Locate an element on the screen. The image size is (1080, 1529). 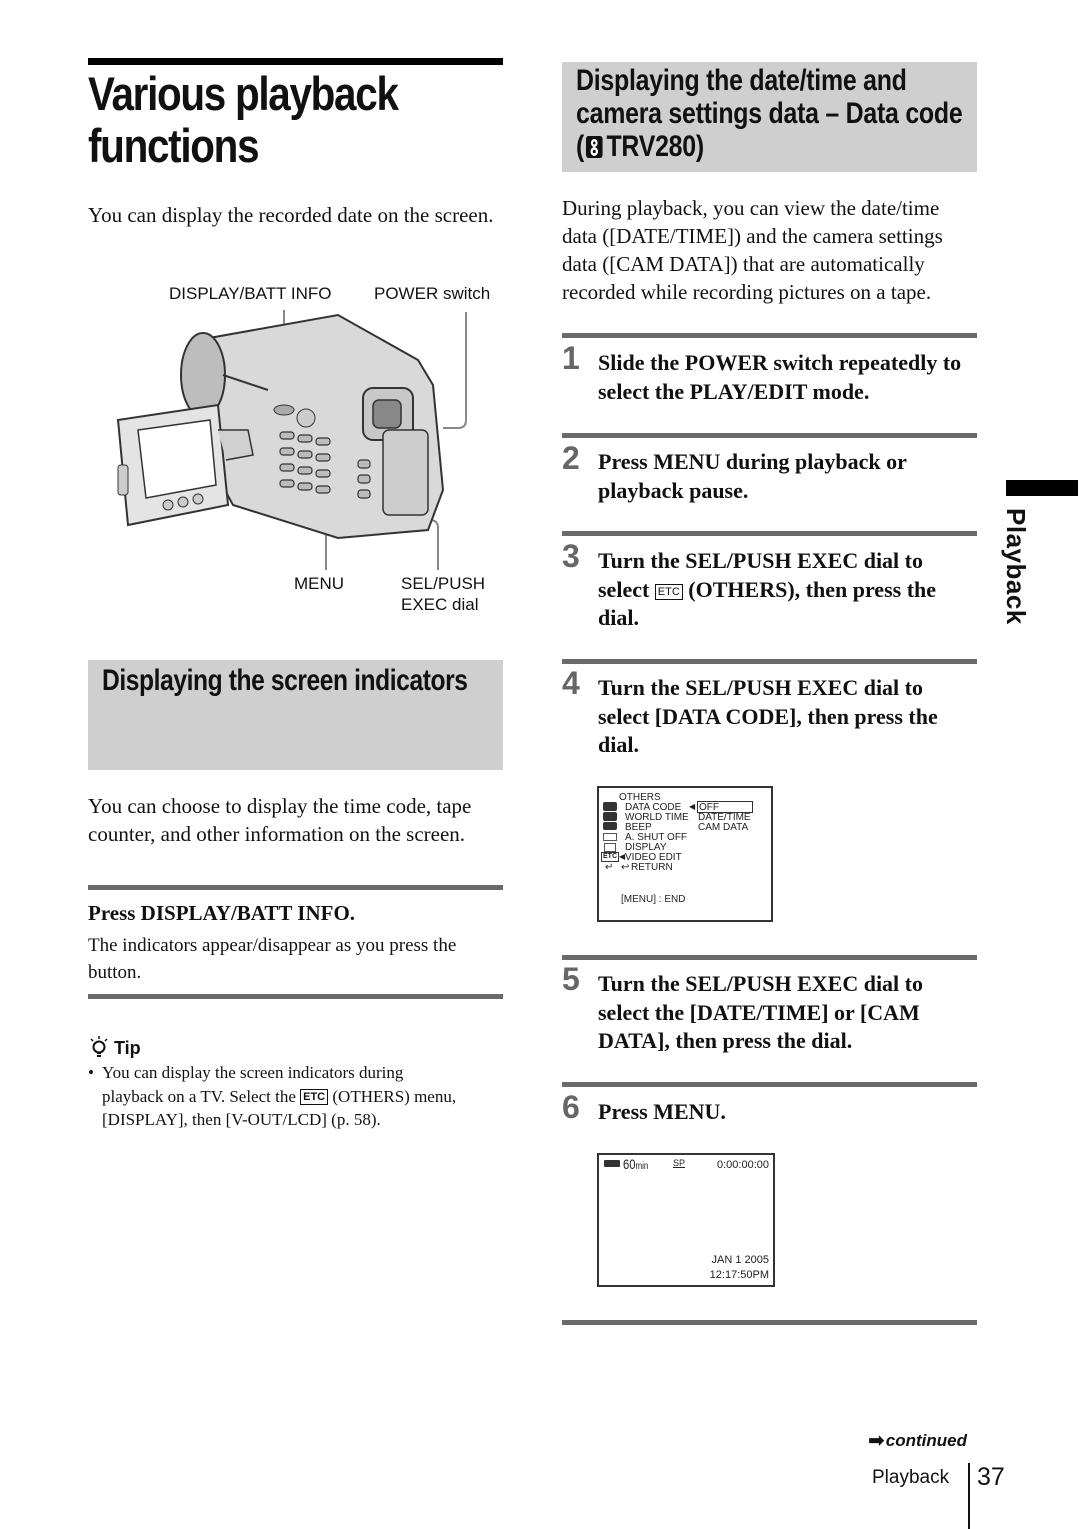
step-5-rule is located at coordinates (769, 957).